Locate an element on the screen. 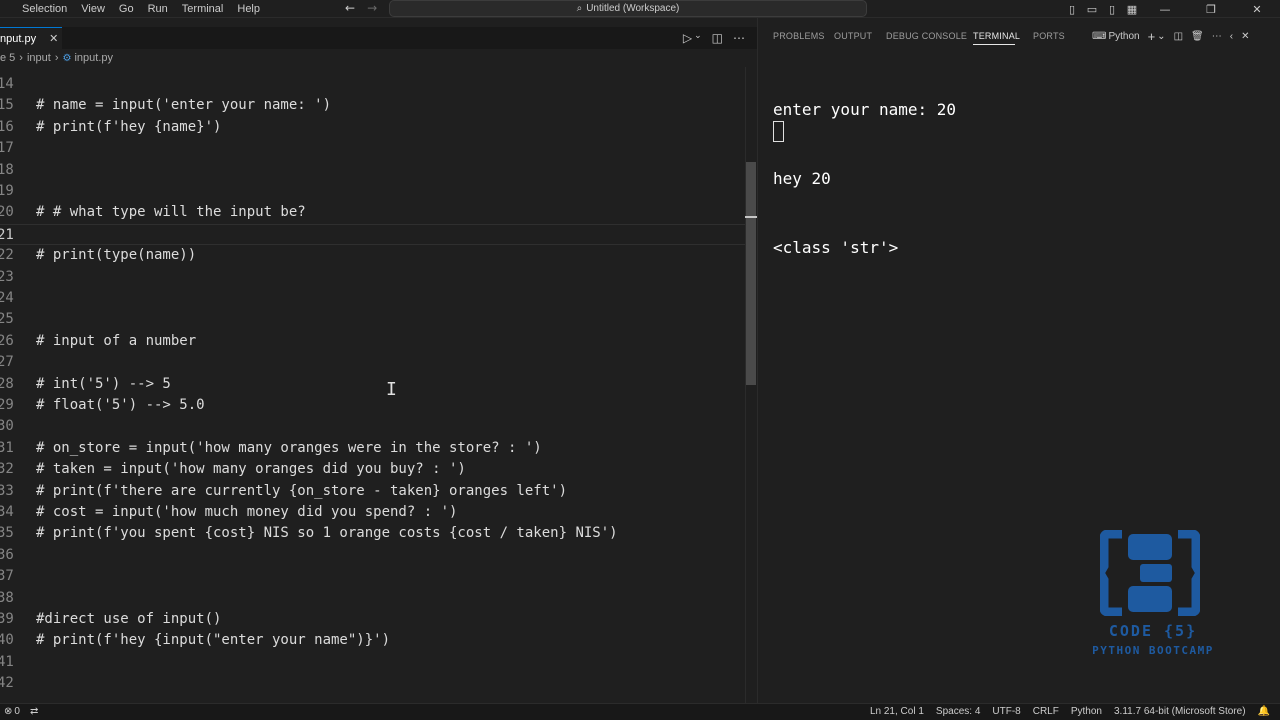 This screenshot has width=1280, height=720. code-line: 38 is located at coordinates (372, 598).